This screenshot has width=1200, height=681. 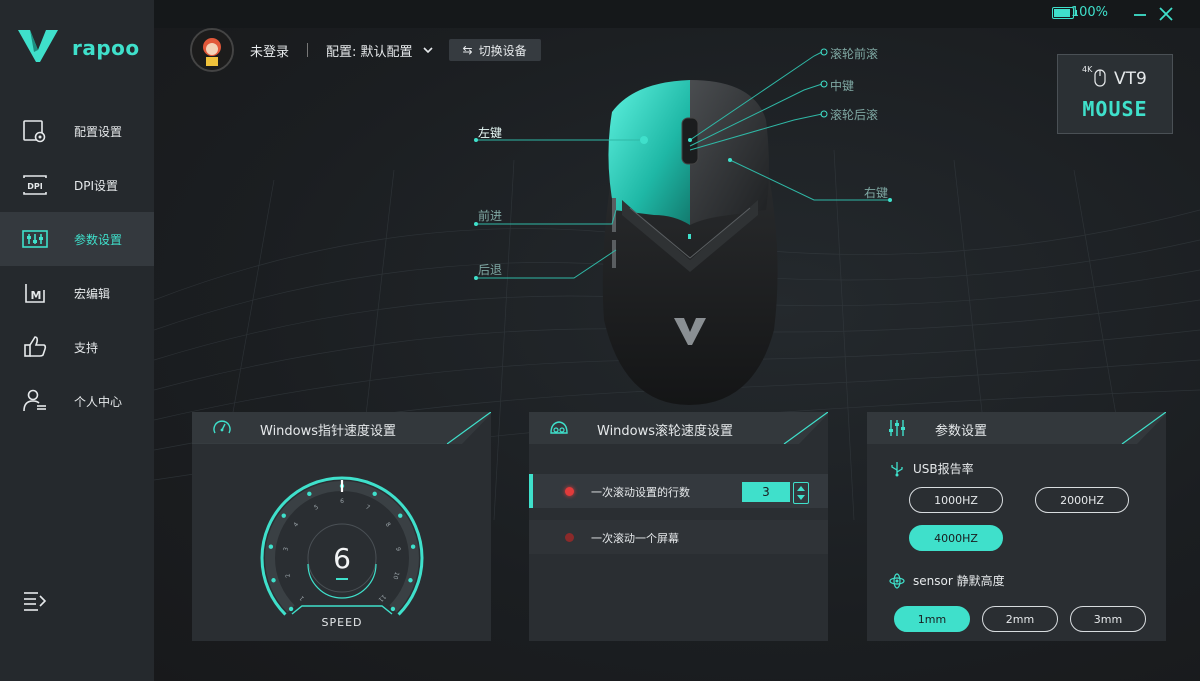 I want to click on speed-value: 6, so click(x=342, y=558).